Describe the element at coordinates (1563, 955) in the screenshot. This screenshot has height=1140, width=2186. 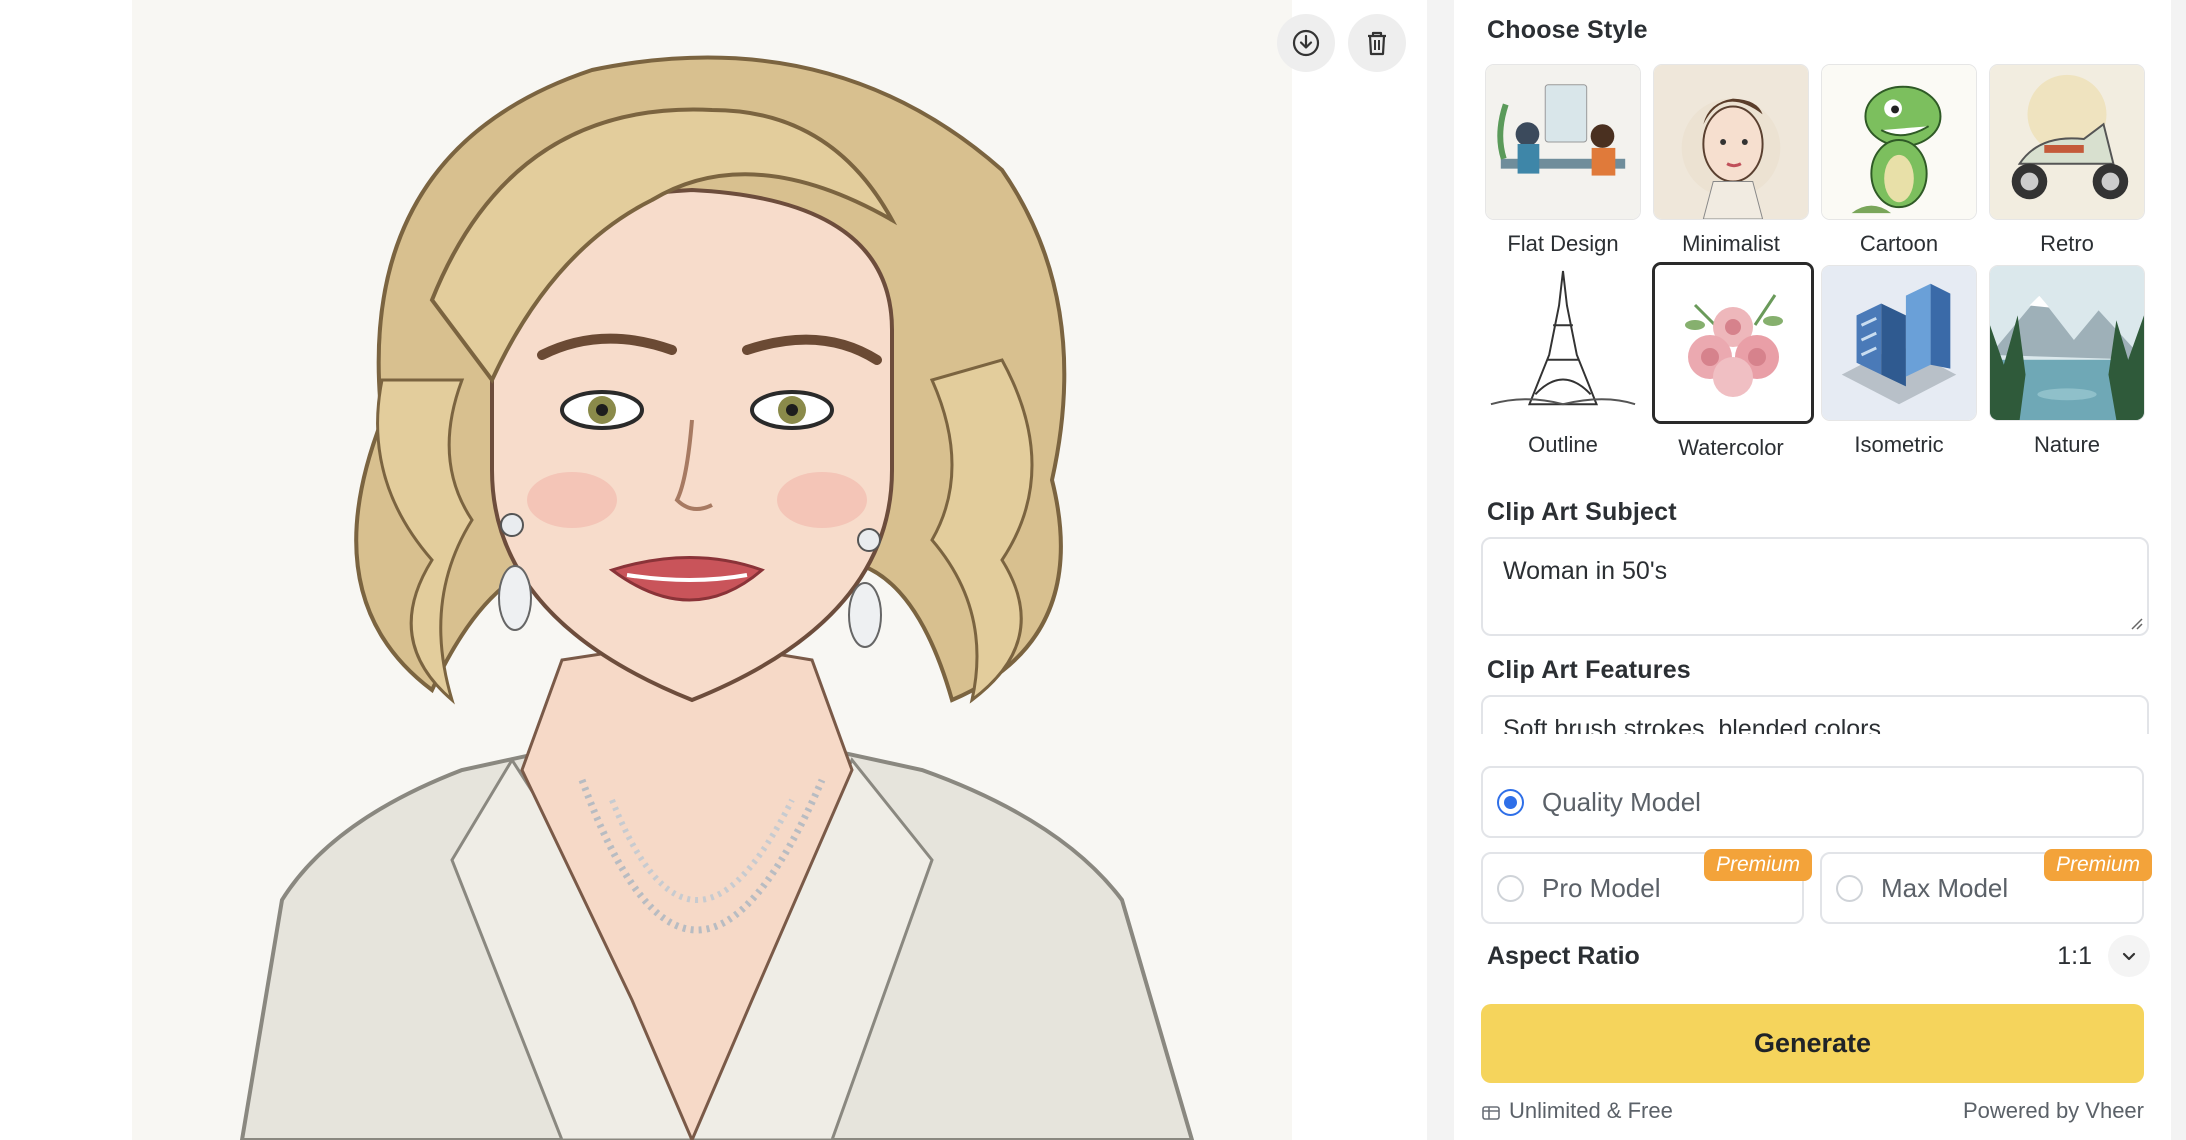
I see `aspect-ratio-label: Aspect Ratio` at that location.